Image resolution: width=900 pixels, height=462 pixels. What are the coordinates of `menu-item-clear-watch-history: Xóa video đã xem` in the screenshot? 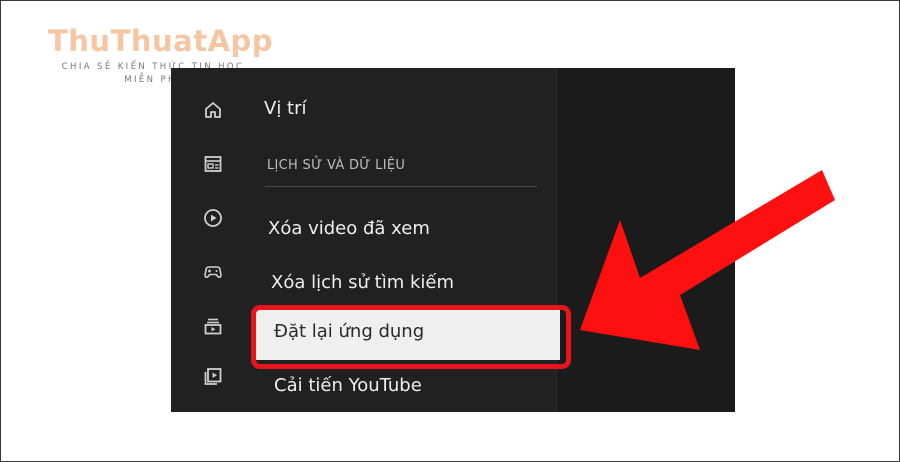 It's located at (349, 228).